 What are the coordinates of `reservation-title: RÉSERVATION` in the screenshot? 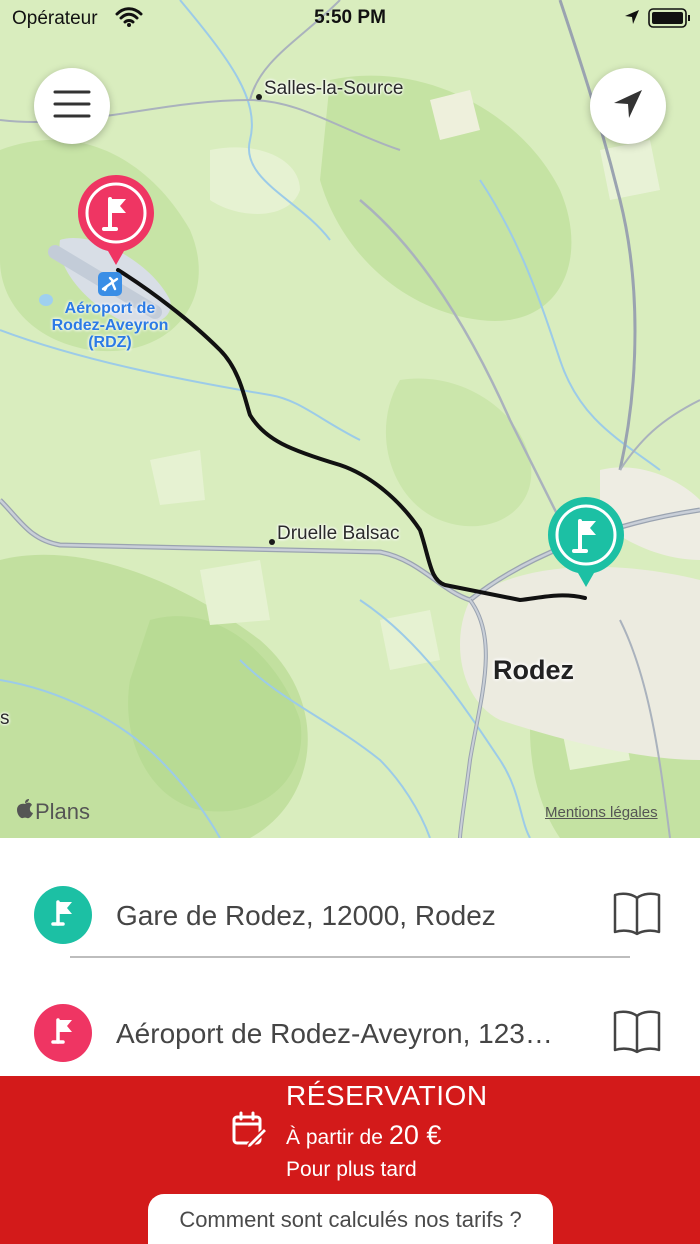 It's located at (387, 1095).